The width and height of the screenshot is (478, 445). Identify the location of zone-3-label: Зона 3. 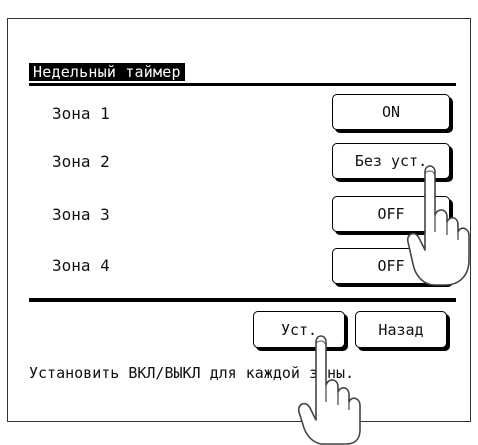
(81, 214).